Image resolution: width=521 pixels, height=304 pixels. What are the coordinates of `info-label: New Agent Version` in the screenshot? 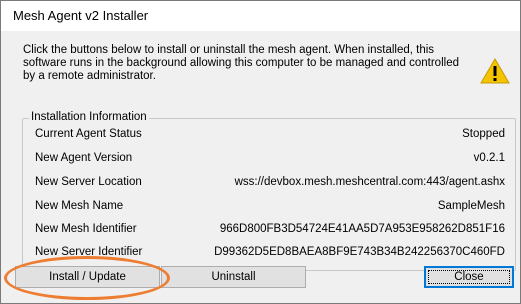 It's located at (84, 158).